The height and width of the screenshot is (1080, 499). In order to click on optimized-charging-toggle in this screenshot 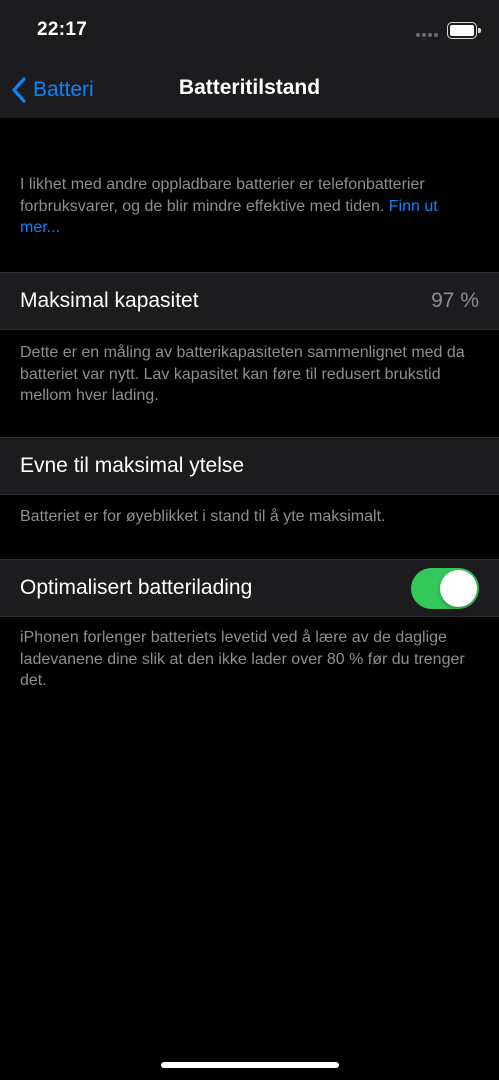, I will do `click(445, 588)`.